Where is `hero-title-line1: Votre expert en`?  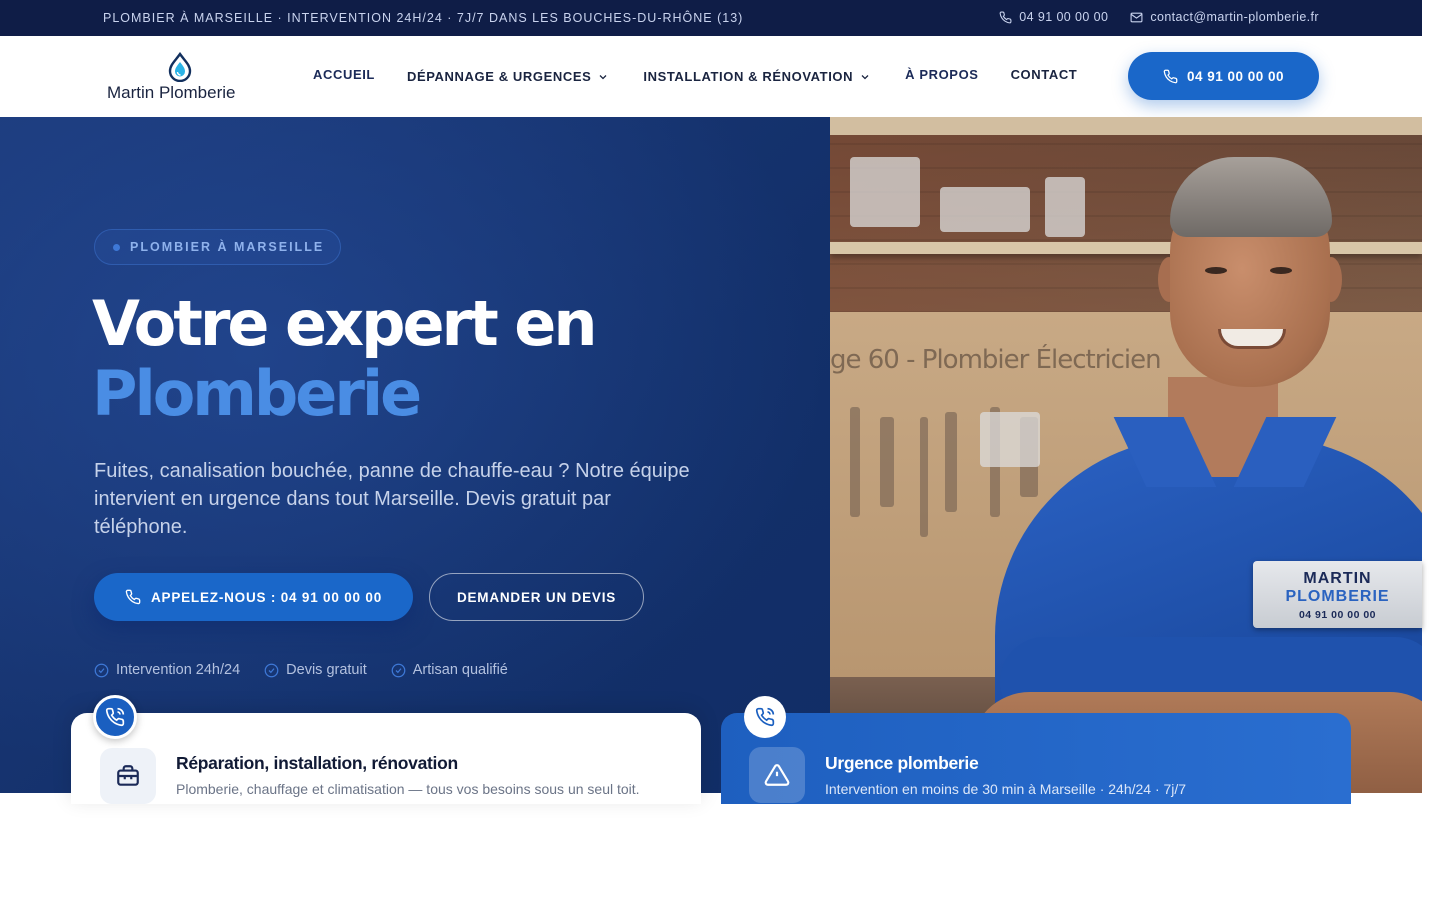
hero-title-line1: Votre expert en is located at coordinates (344, 323).